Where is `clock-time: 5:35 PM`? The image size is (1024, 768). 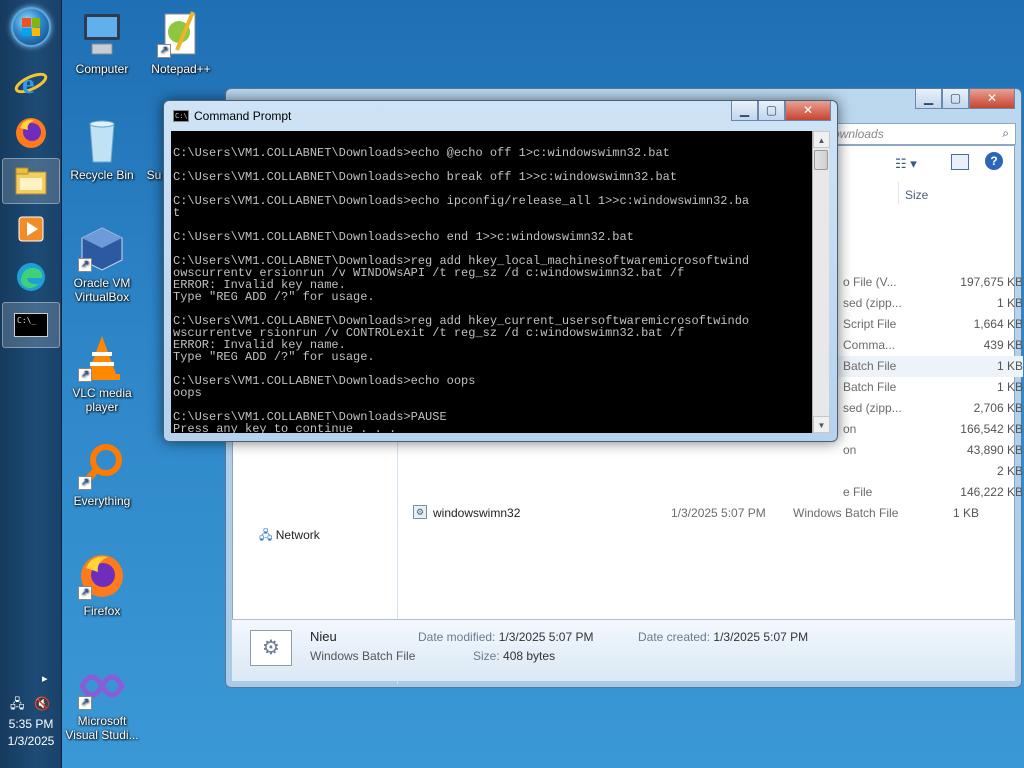
clock-time: 5:35 PM is located at coordinates (31, 724).